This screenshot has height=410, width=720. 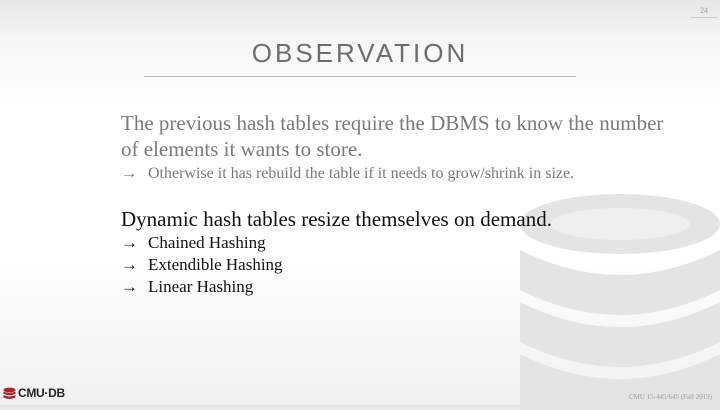 What do you see at coordinates (401, 287) in the screenshot?
I see `point-2-sub-item: → Linear Hashing` at bounding box center [401, 287].